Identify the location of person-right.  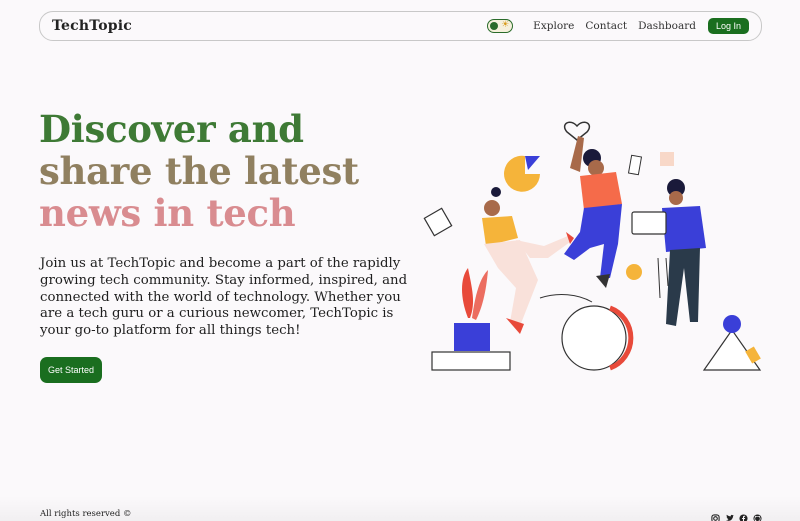
(668, 252).